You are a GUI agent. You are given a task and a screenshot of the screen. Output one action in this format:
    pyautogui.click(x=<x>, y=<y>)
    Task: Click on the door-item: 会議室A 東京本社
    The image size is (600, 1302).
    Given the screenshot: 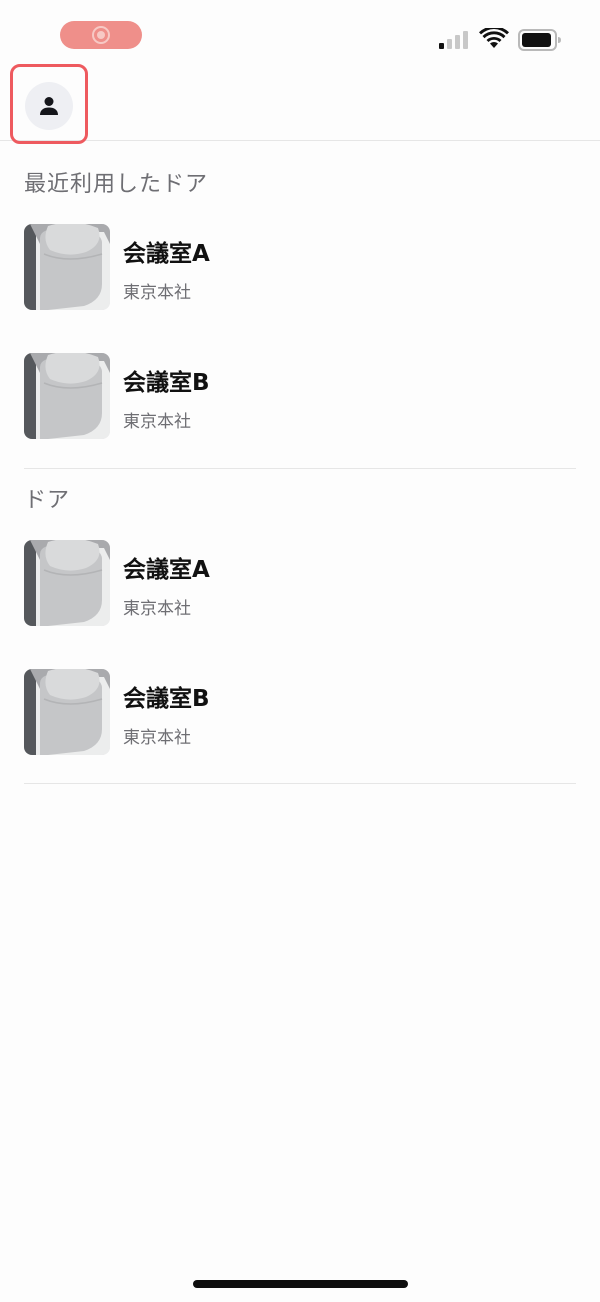 What is the action you would take?
    pyautogui.click(x=300, y=584)
    